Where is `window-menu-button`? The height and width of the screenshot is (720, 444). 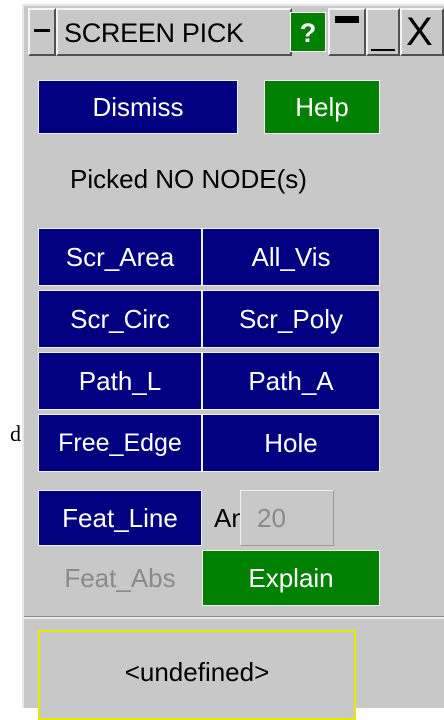
window-menu-button is located at coordinates (42, 32).